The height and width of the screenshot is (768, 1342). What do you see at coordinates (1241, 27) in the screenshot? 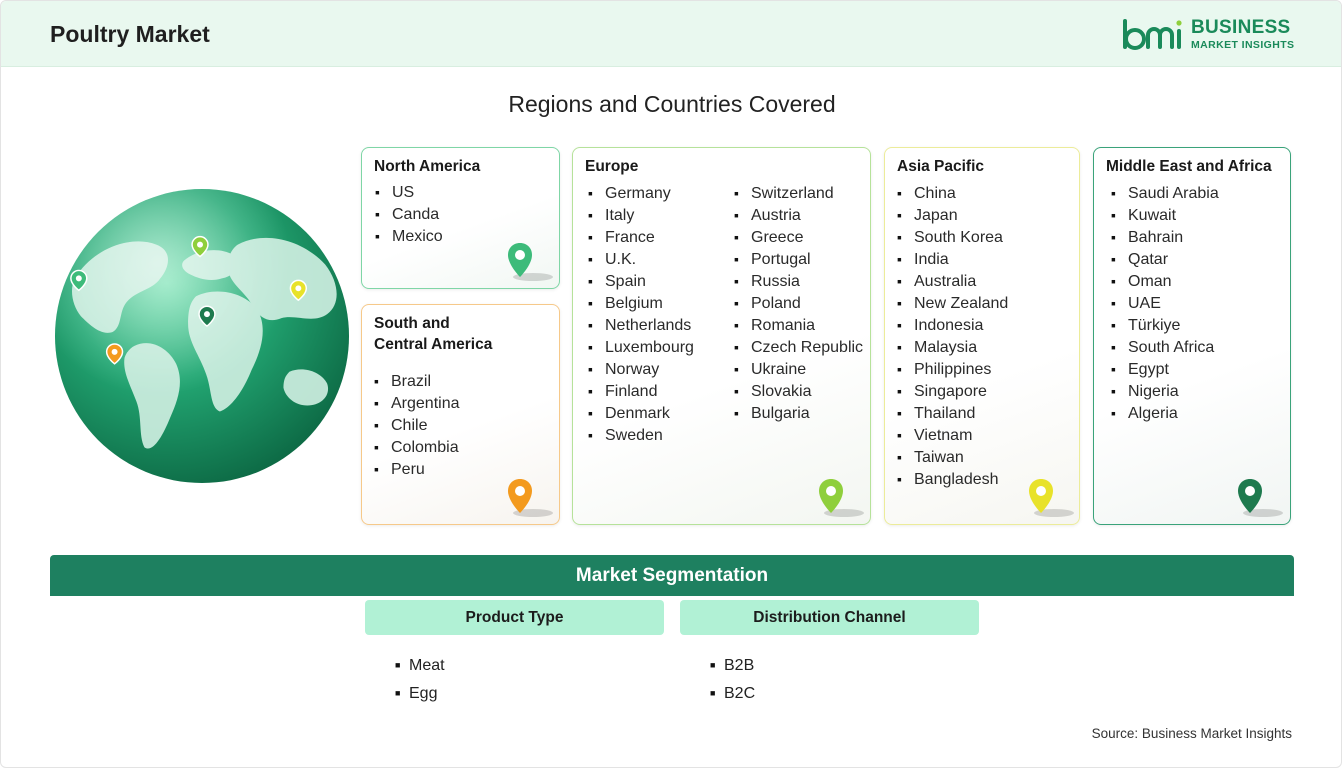
I see `logo-word-business: BUSINESS` at bounding box center [1241, 27].